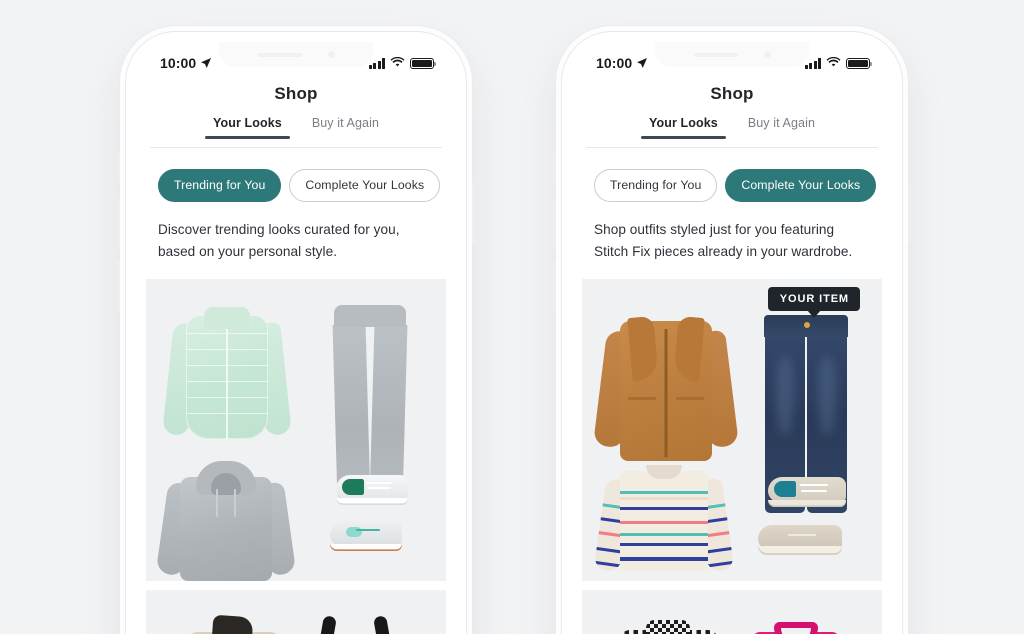 Image resolution: width=1024 pixels, height=634 pixels. Describe the element at coordinates (796, 625) in the screenshot. I see `product-magenta-sweater` at that location.